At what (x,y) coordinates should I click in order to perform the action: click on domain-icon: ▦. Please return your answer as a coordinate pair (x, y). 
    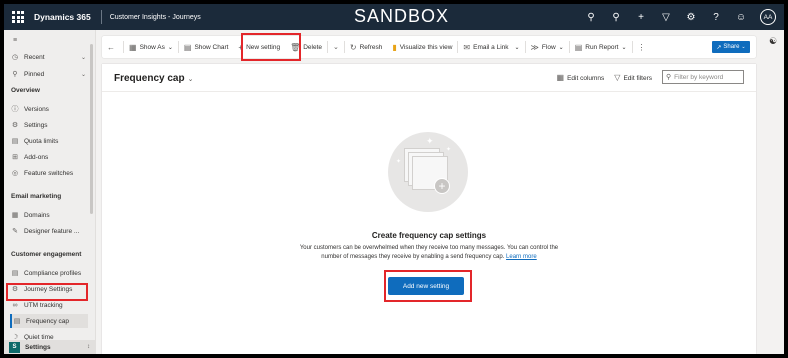
    Looking at the image, I should click on (15, 215).